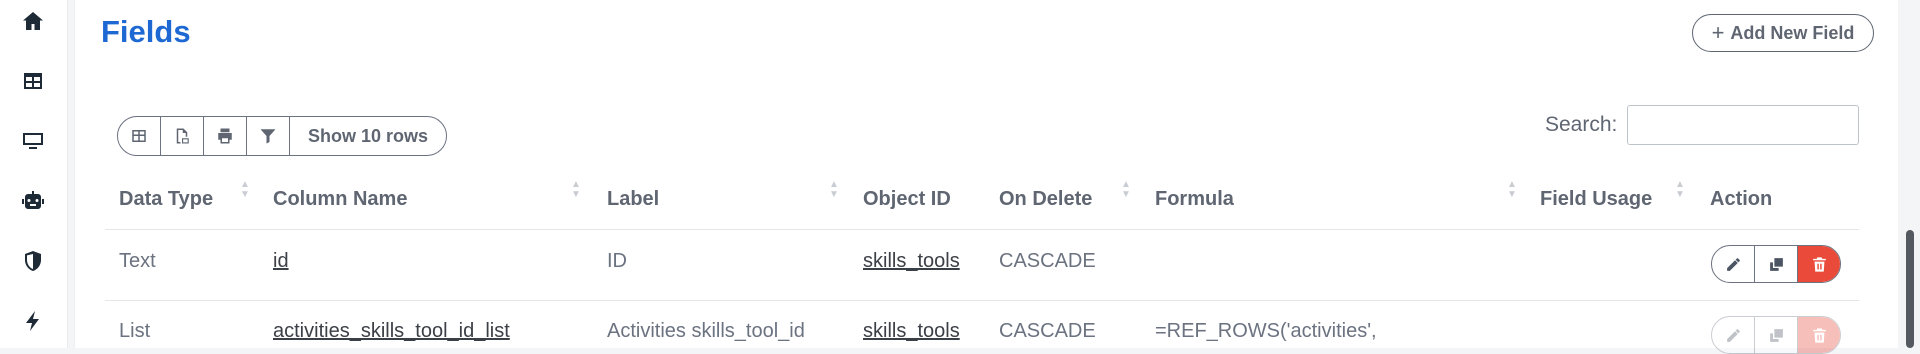 This screenshot has width=1920, height=354. What do you see at coordinates (617, 261) in the screenshot?
I see `cell-label: ID` at bounding box center [617, 261].